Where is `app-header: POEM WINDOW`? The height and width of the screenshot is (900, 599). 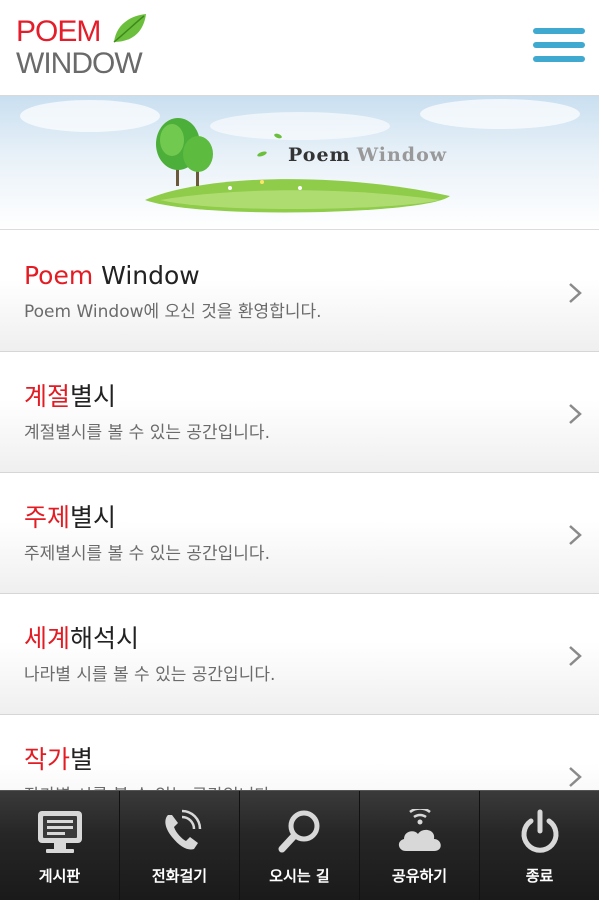
app-header: POEM WINDOW is located at coordinates (299, 48).